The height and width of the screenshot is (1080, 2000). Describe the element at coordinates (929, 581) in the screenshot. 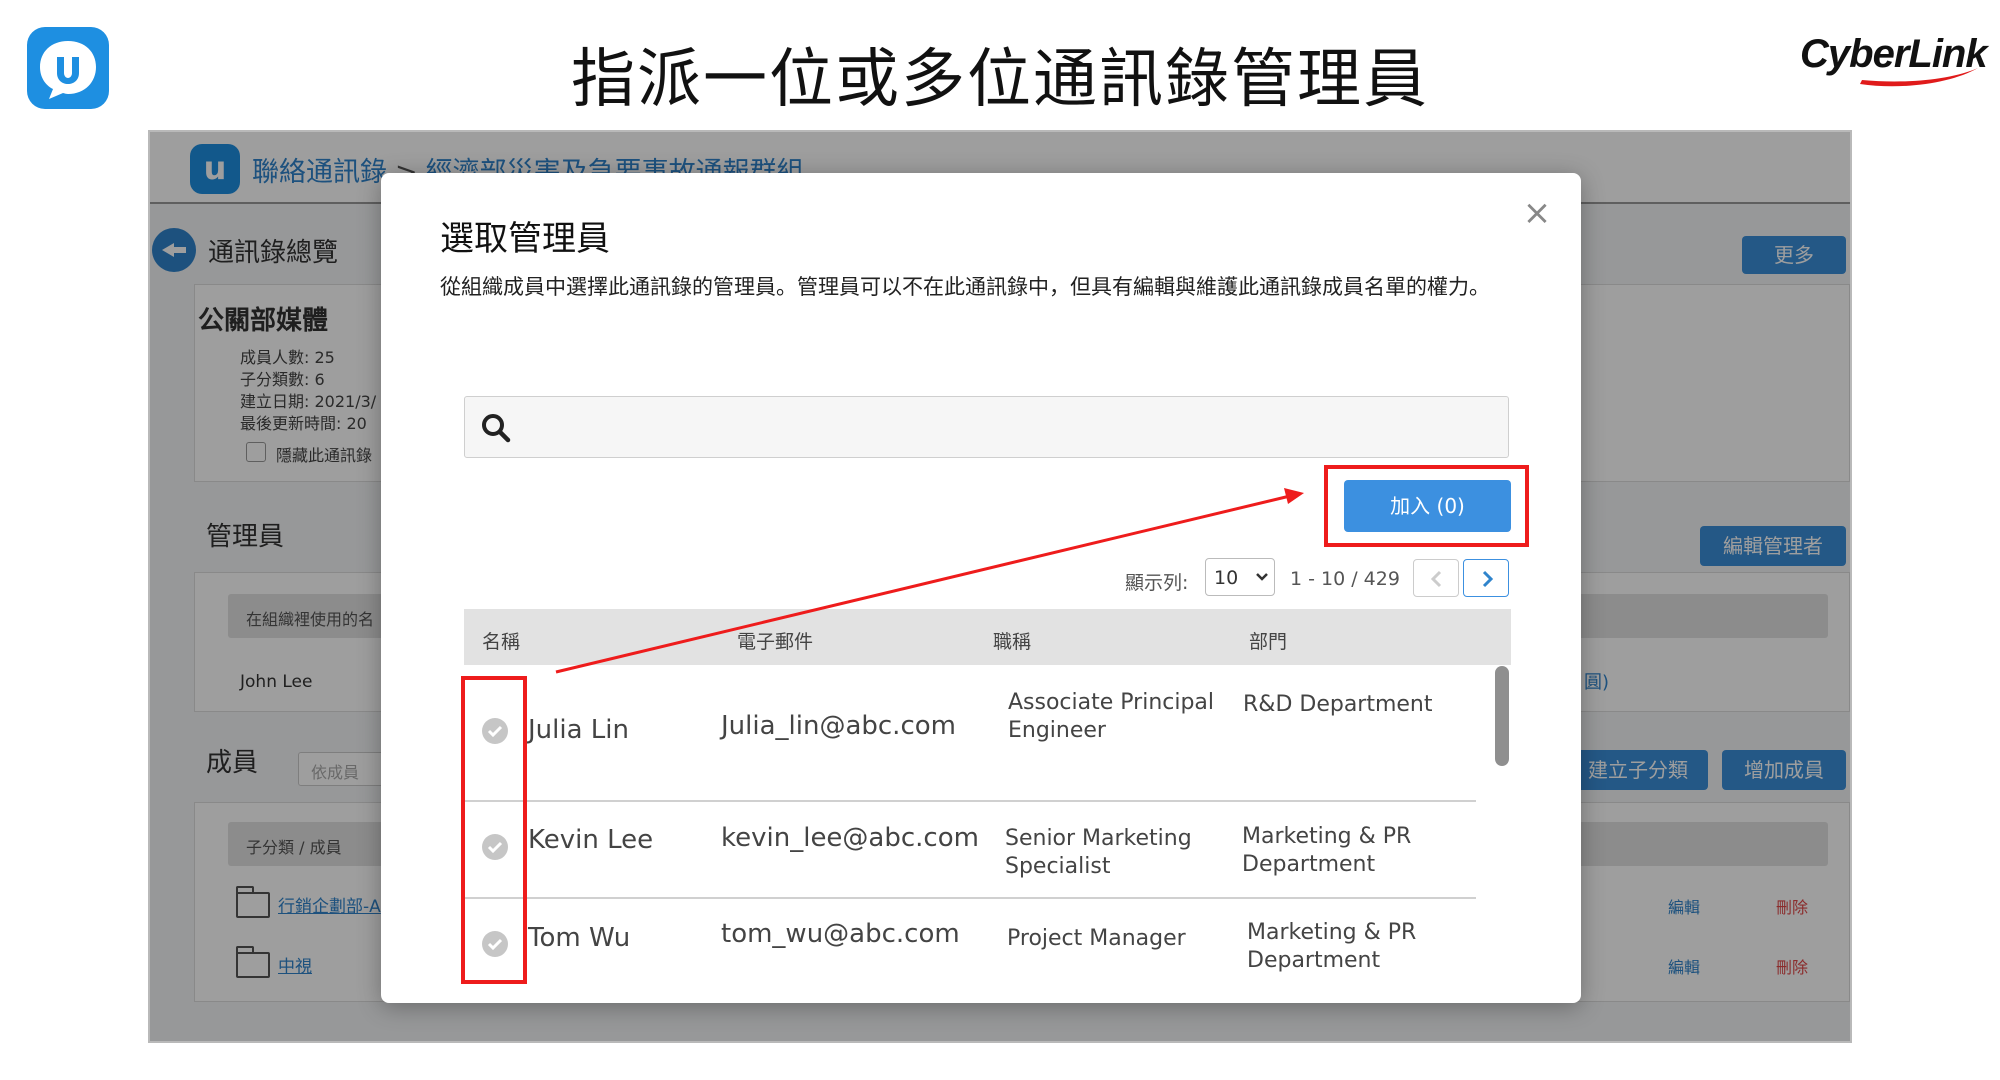

I see `annotation-arrow-icon` at that location.